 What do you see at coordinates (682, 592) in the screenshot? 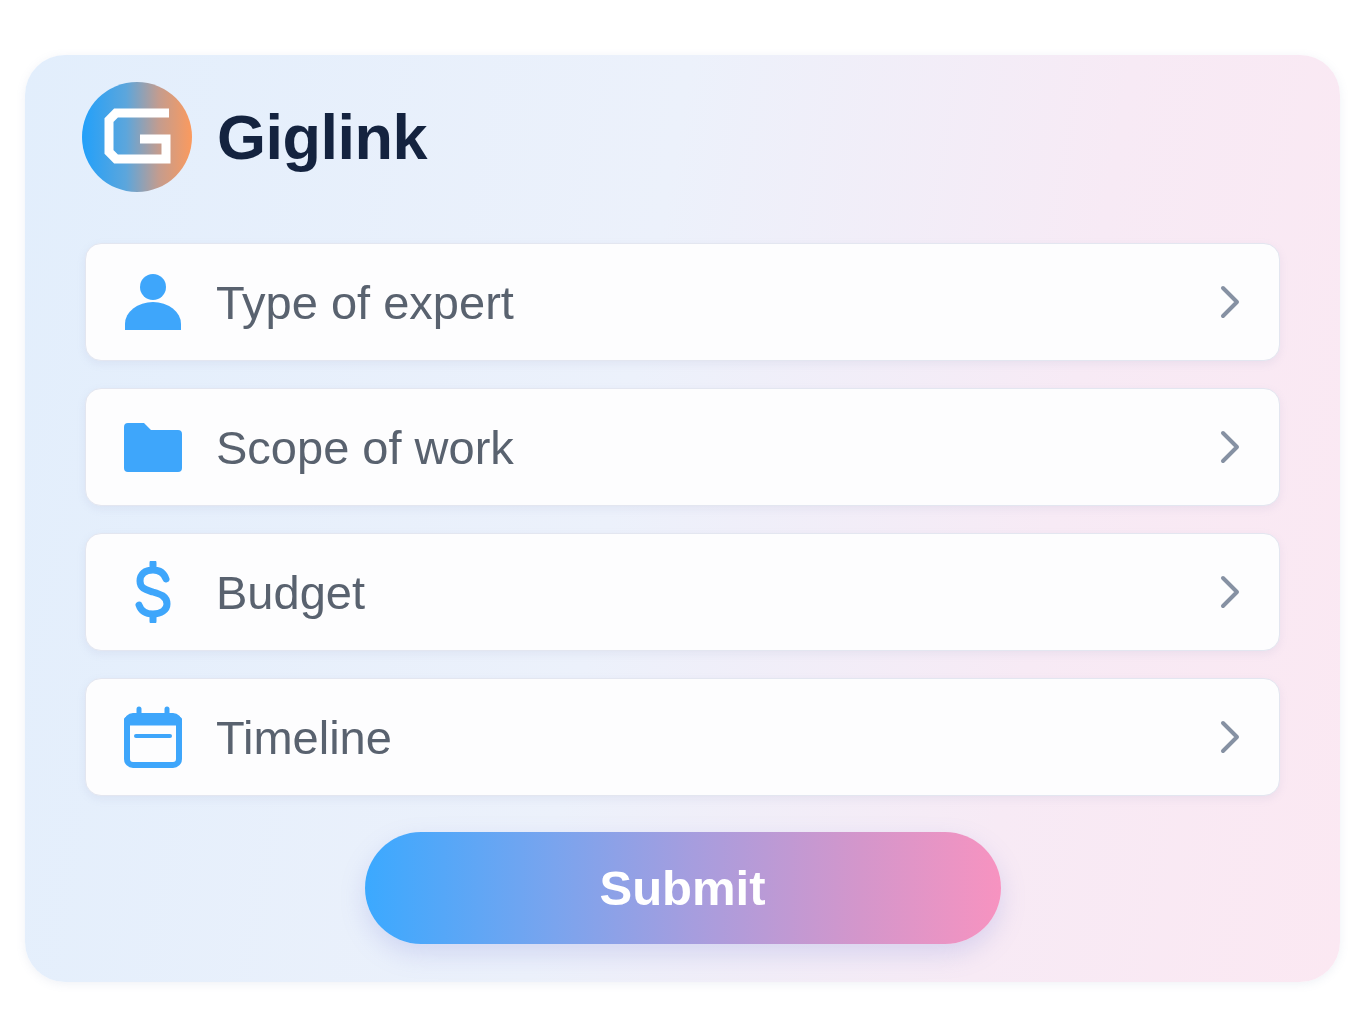
I see `option-button: Budget` at bounding box center [682, 592].